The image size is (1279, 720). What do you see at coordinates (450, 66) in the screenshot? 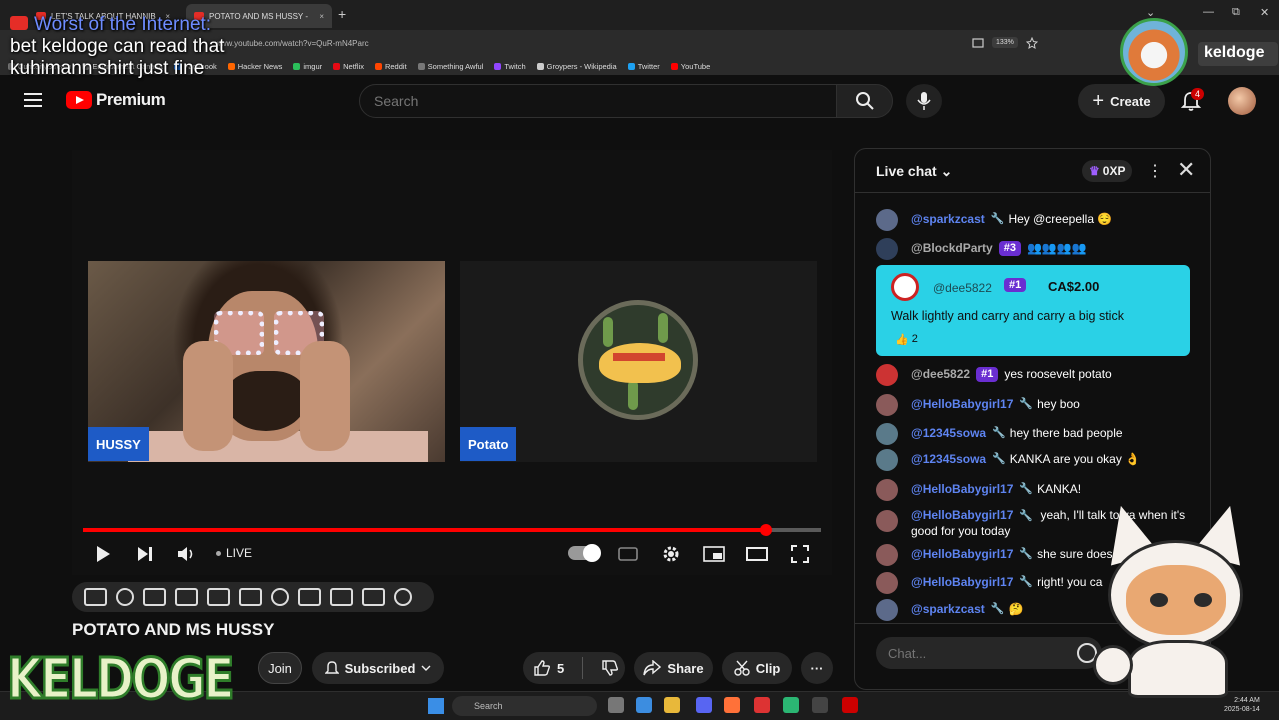
I see `bookmark-item: Something Awful` at bounding box center [450, 66].